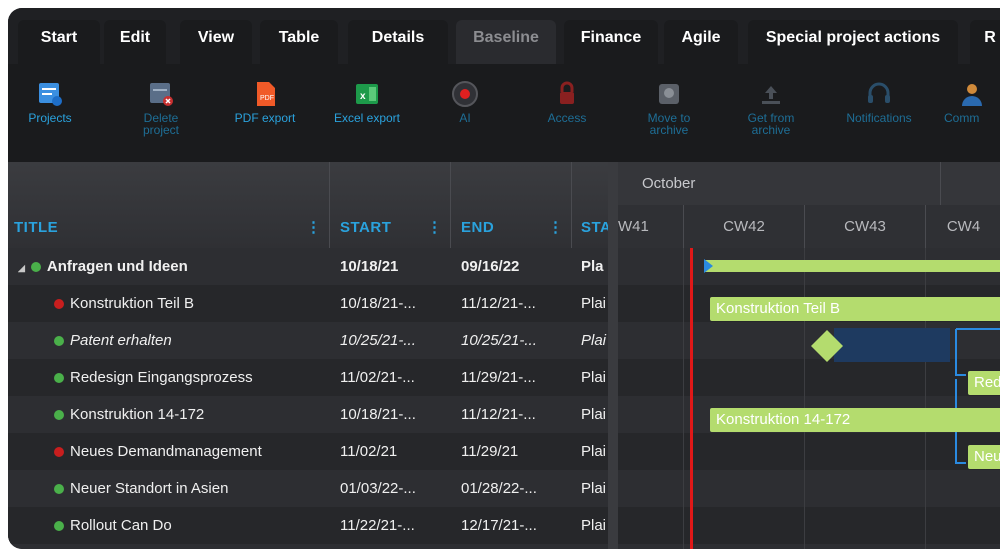 Image resolution: width=1000 pixels, height=549 pixels. What do you see at coordinates (701, 42) in the screenshot?
I see `tab-agile: Agile` at bounding box center [701, 42].